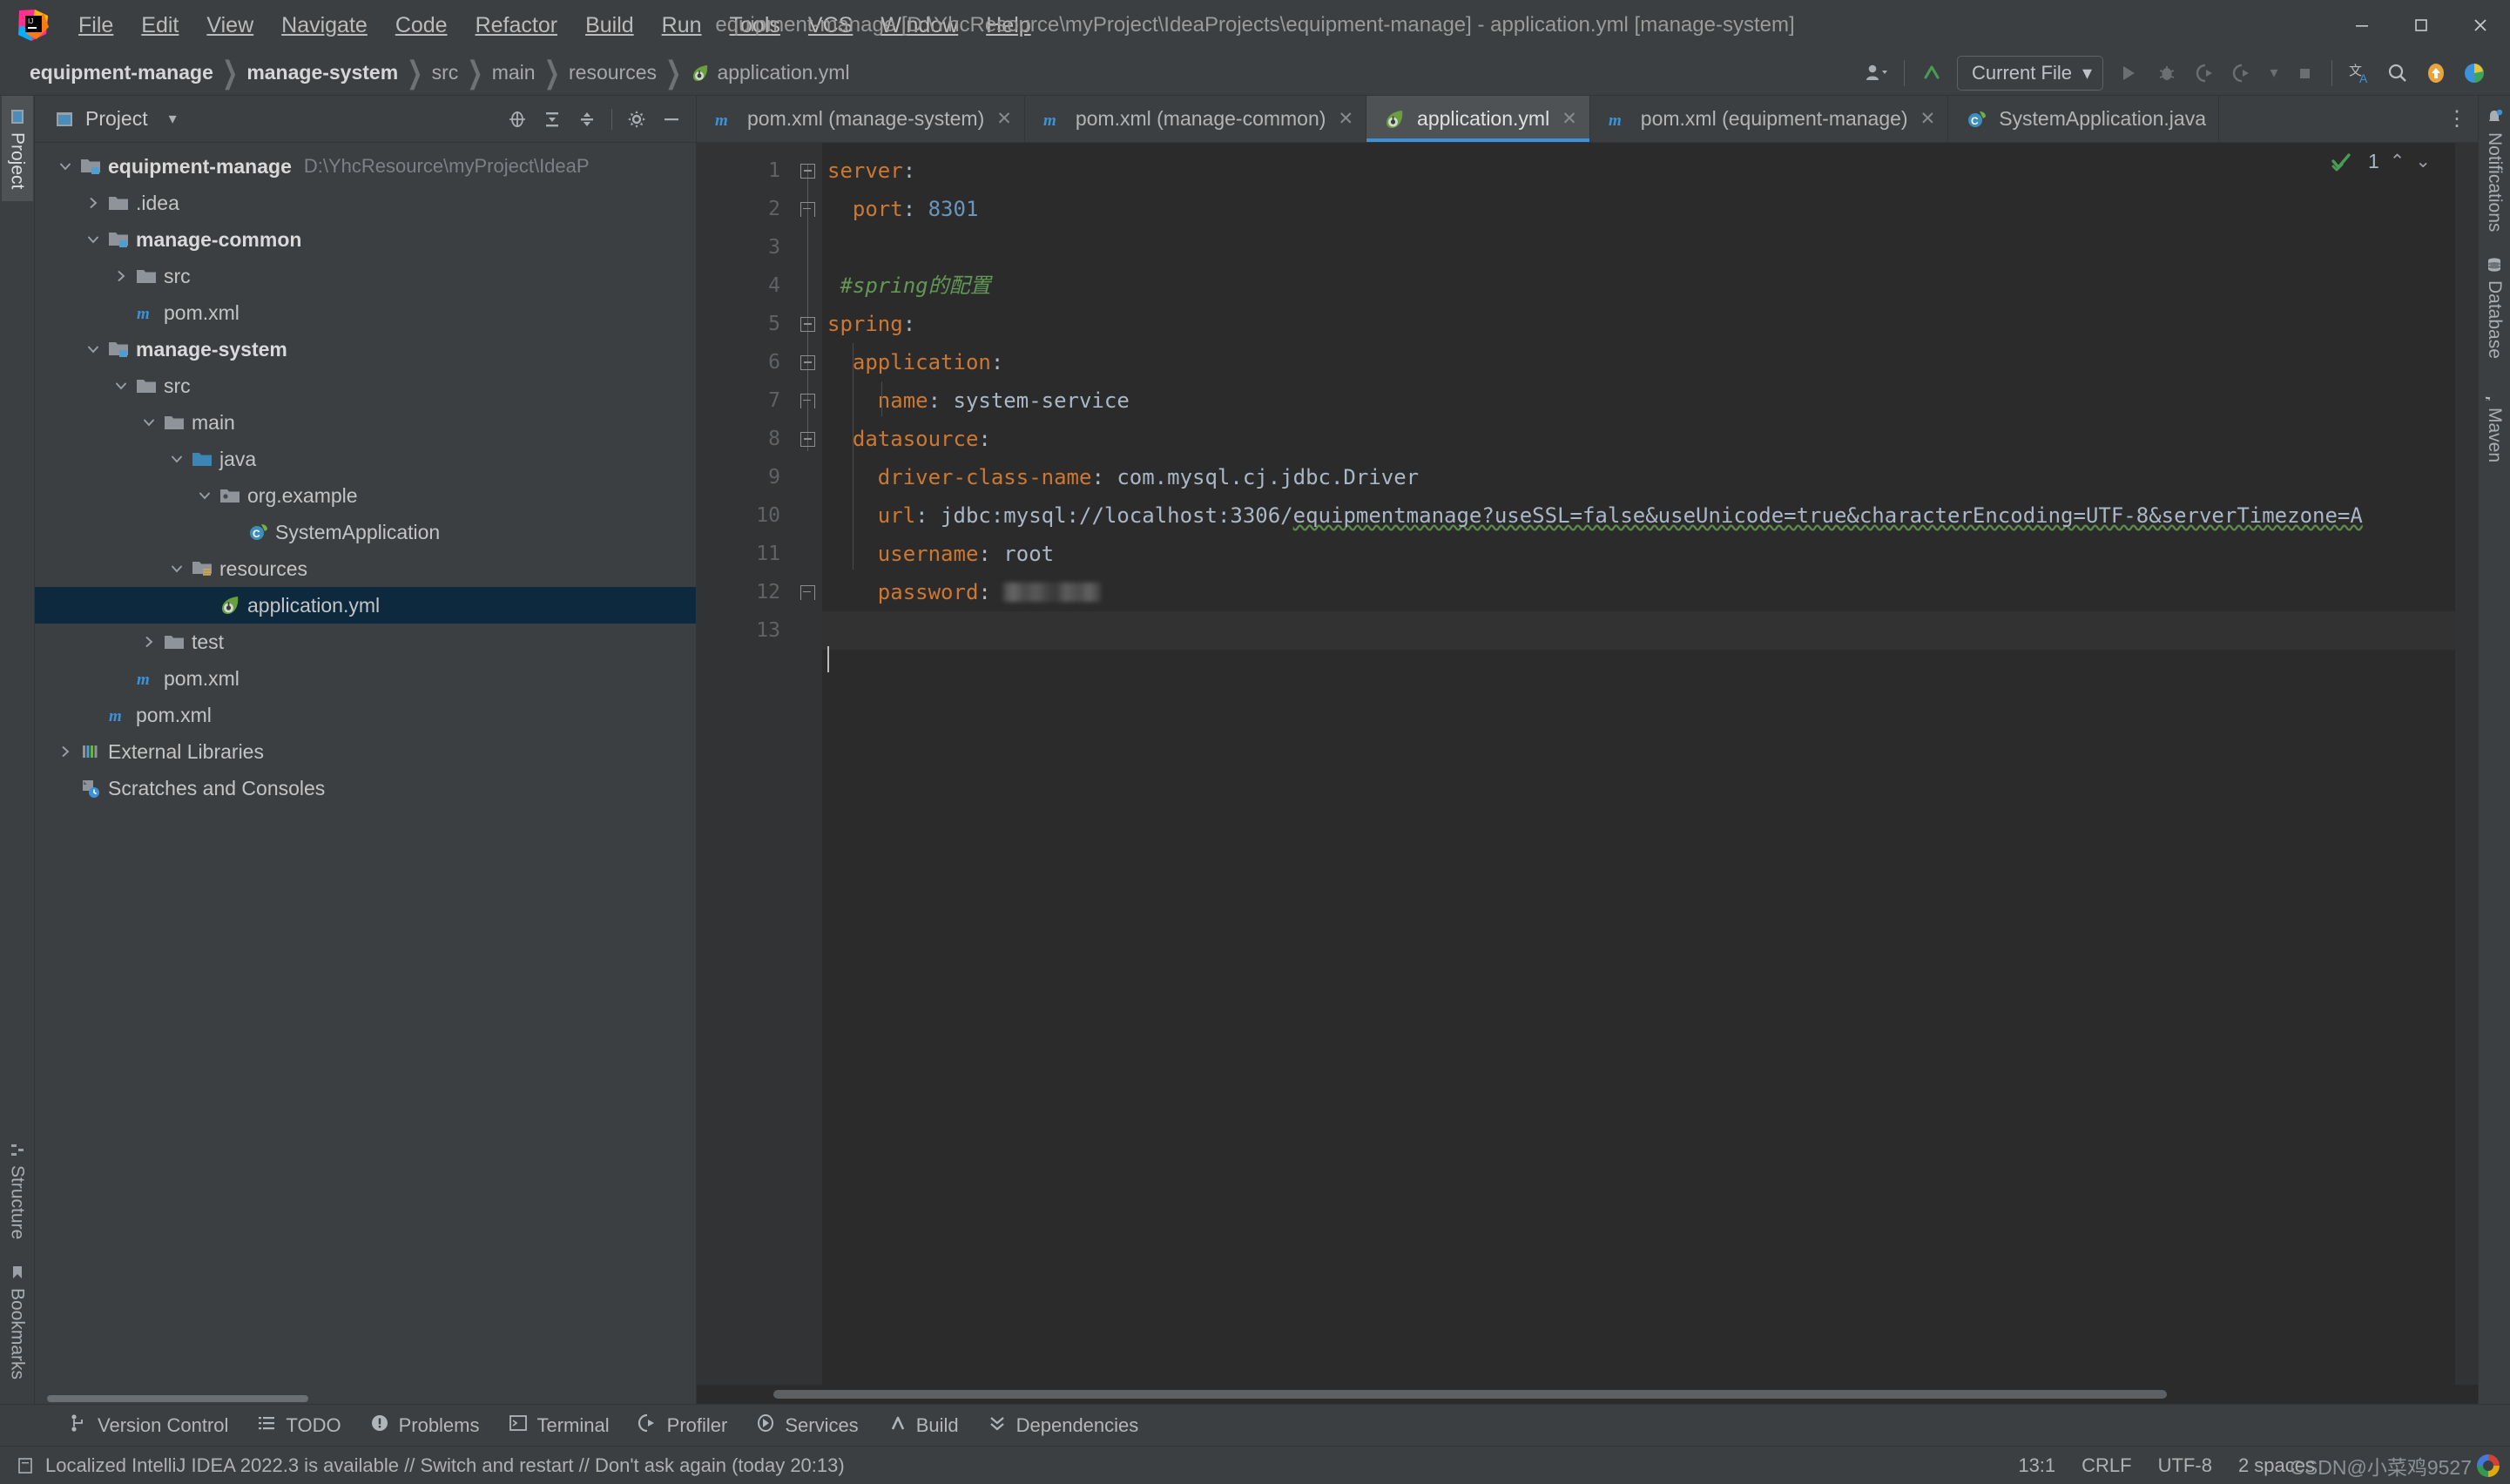 The image size is (2510, 1484). What do you see at coordinates (148, 1426) in the screenshot?
I see `tool-window-button: Version Control` at bounding box center [148, 1426].